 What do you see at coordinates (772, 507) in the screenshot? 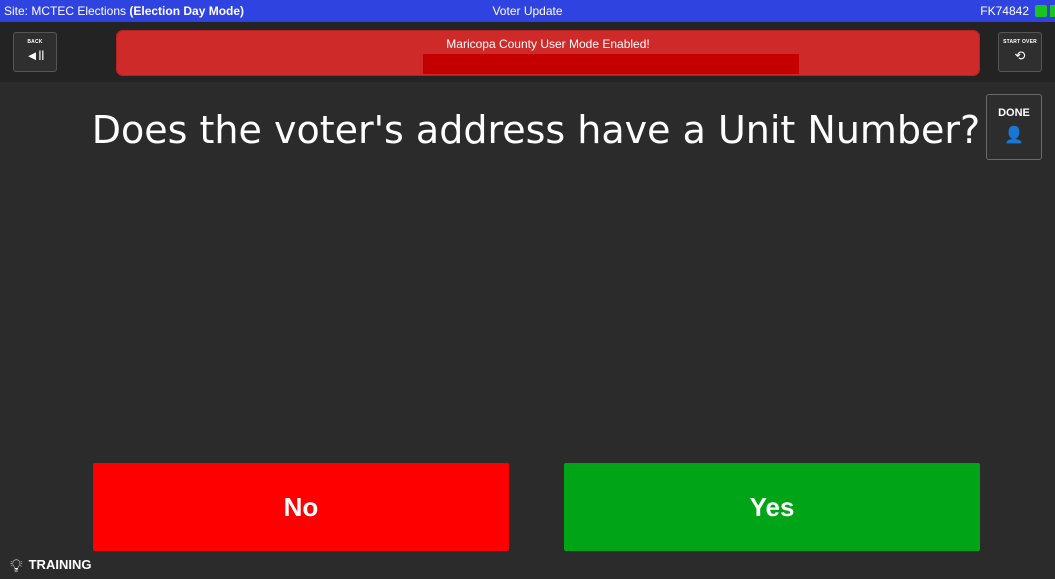
I see `yes-button: Yes` at bounding box center [772, 507].